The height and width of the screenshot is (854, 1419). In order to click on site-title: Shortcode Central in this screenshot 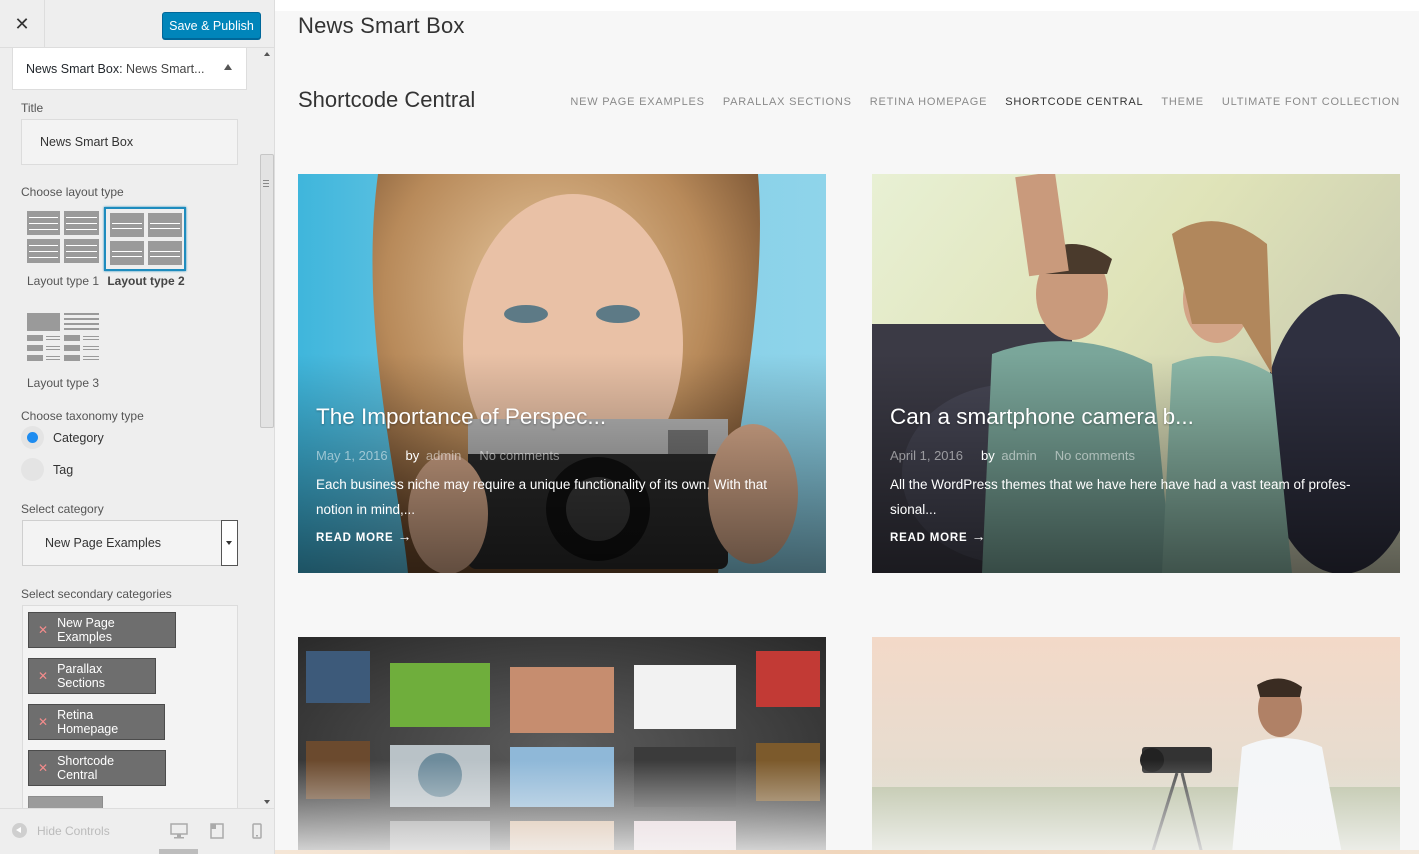, I will do `click(386, 100)`.